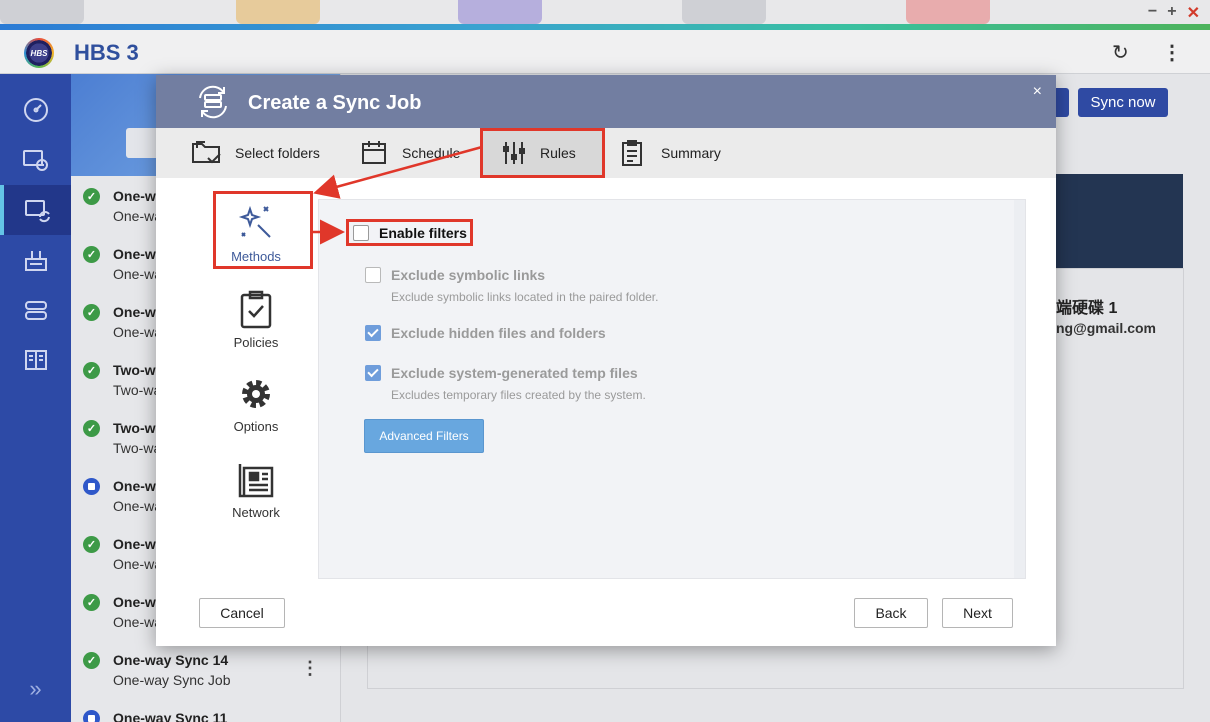  I want to click on exclude-temp-label: Exclude system-generated temp files, so click(514, 373).